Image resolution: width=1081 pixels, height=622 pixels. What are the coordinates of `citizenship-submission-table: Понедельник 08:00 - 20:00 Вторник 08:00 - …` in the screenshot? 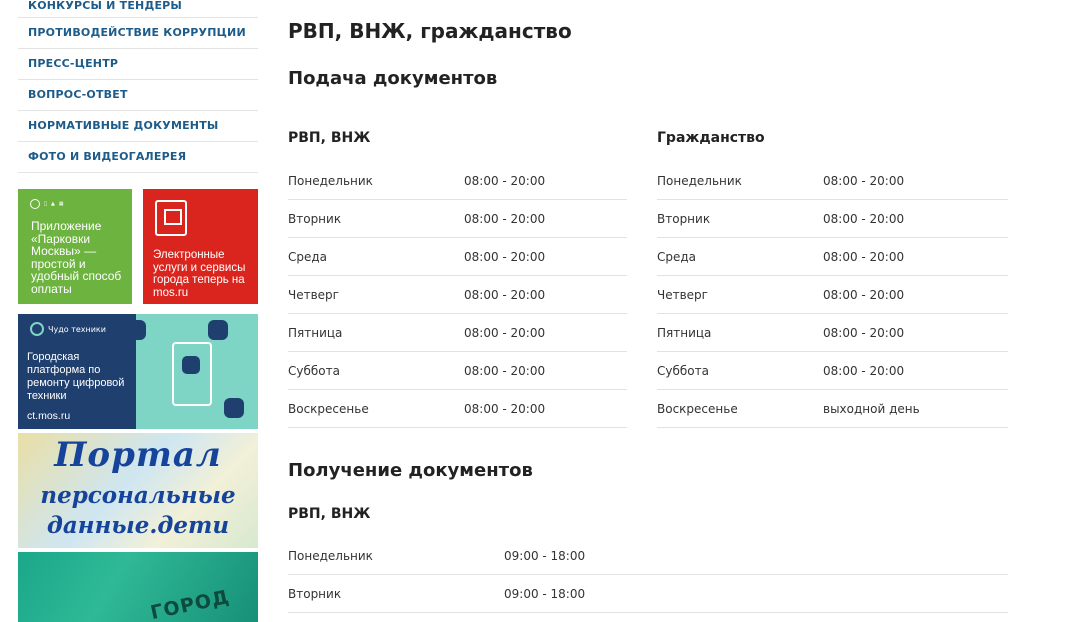 It's located at (832, 295).